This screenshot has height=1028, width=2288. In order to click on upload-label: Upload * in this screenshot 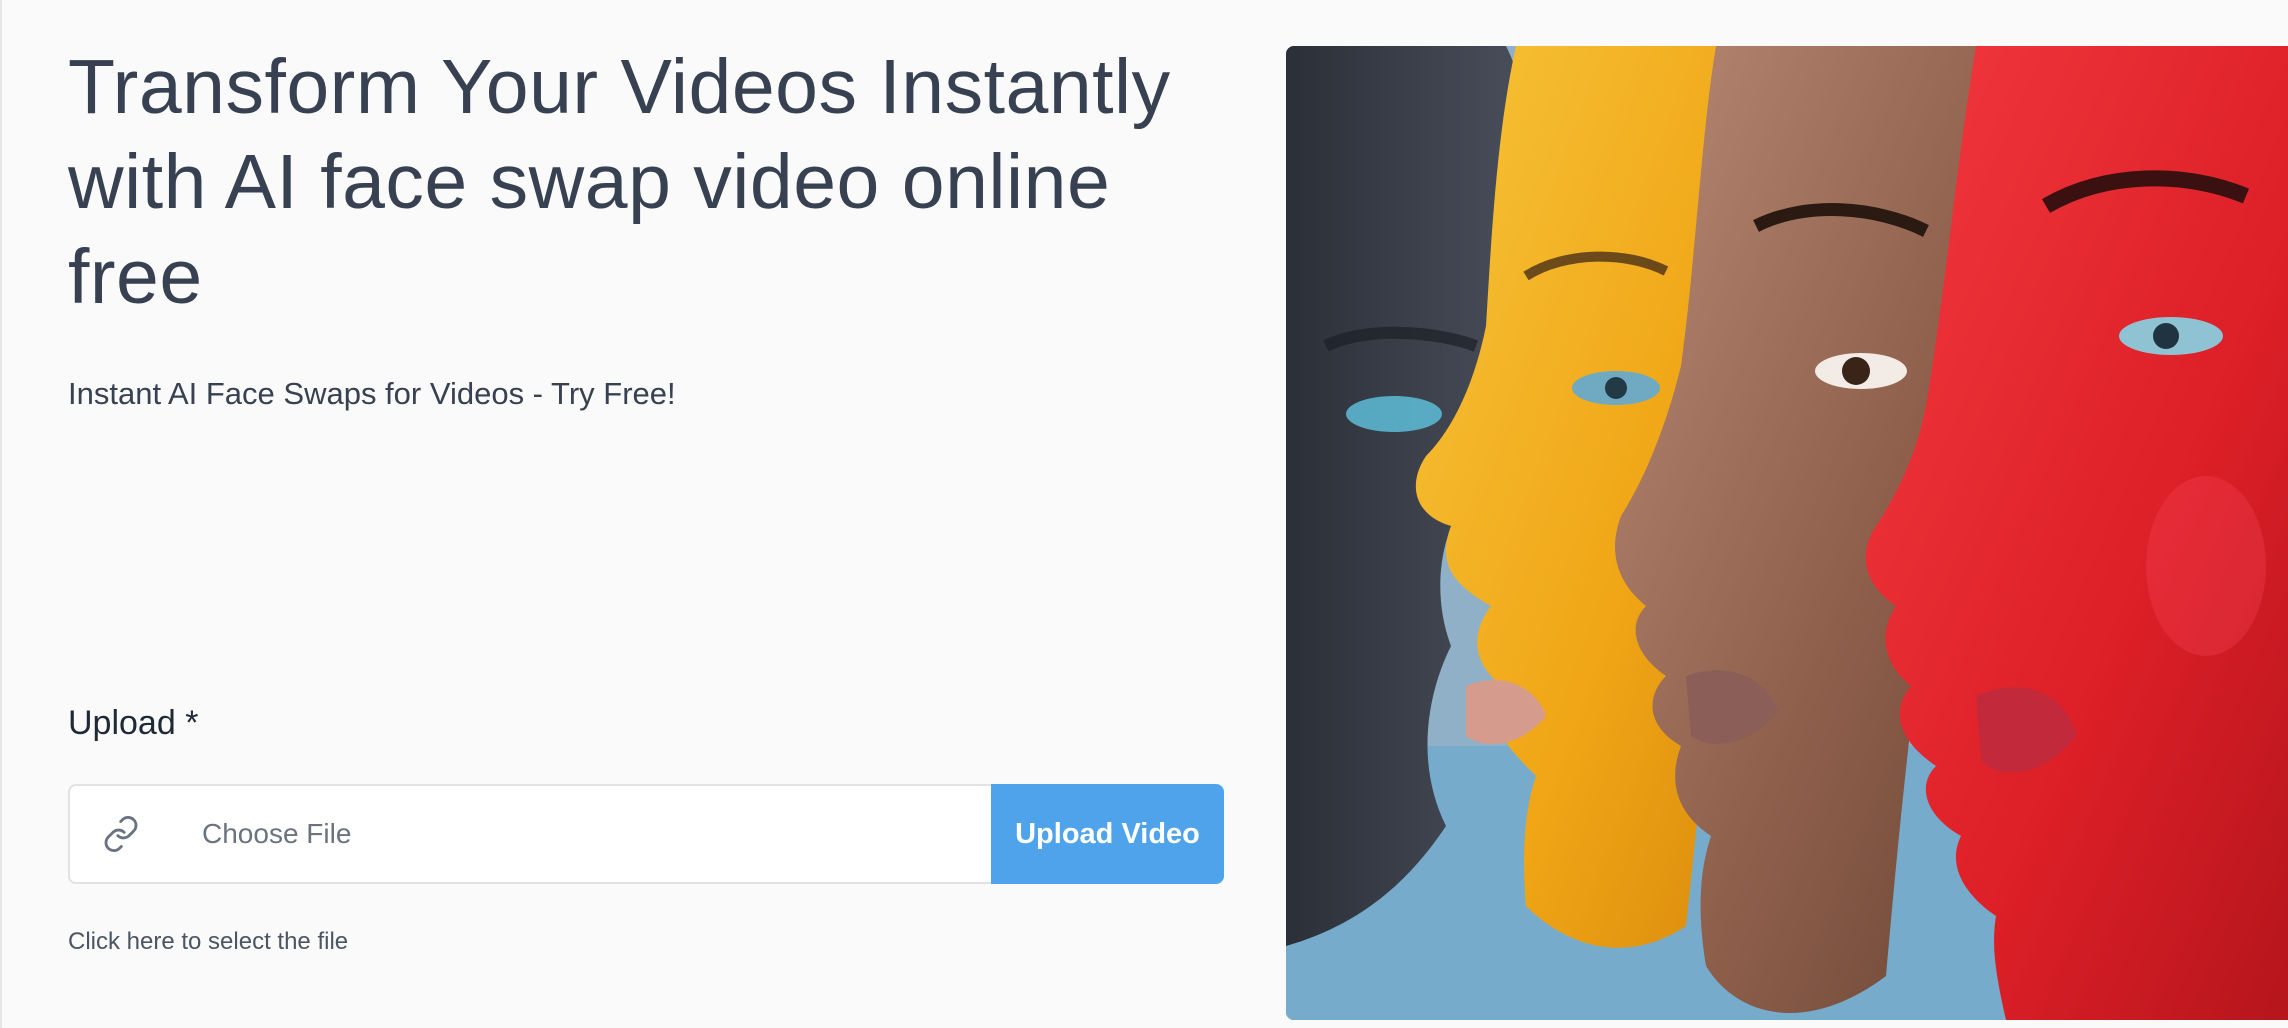, I will do `click(133, 723)`.